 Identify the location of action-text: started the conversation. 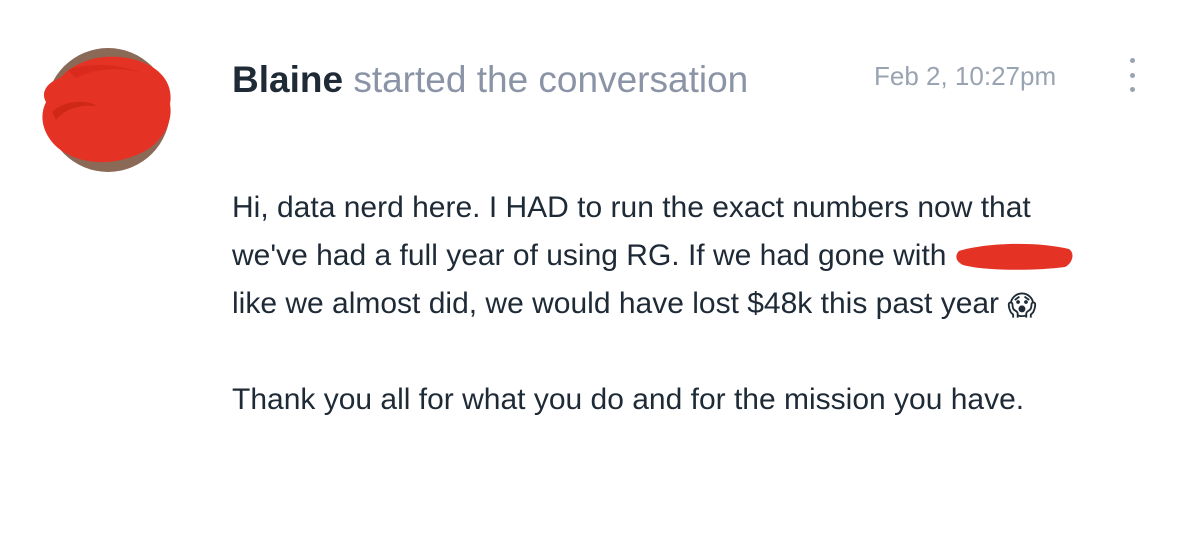
(546, 79).